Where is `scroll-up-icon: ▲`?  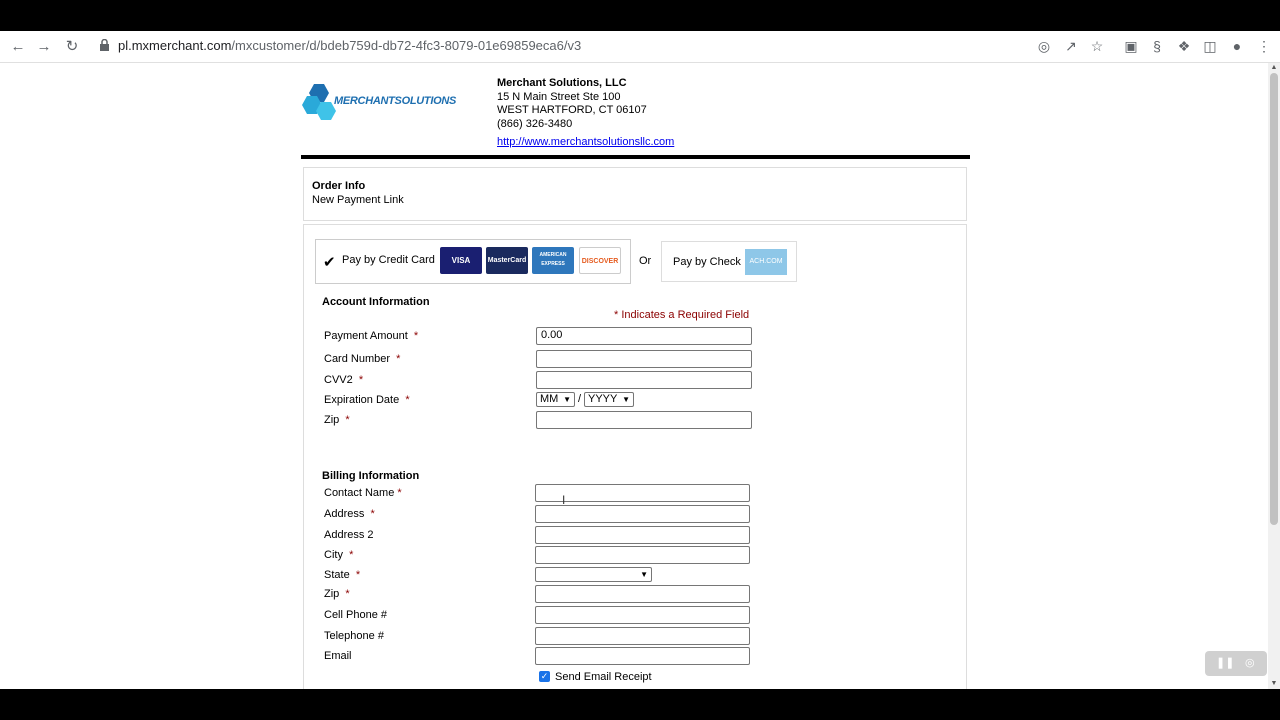
scroll-up-icon: ▲ is located at coordinates (1274, 68).